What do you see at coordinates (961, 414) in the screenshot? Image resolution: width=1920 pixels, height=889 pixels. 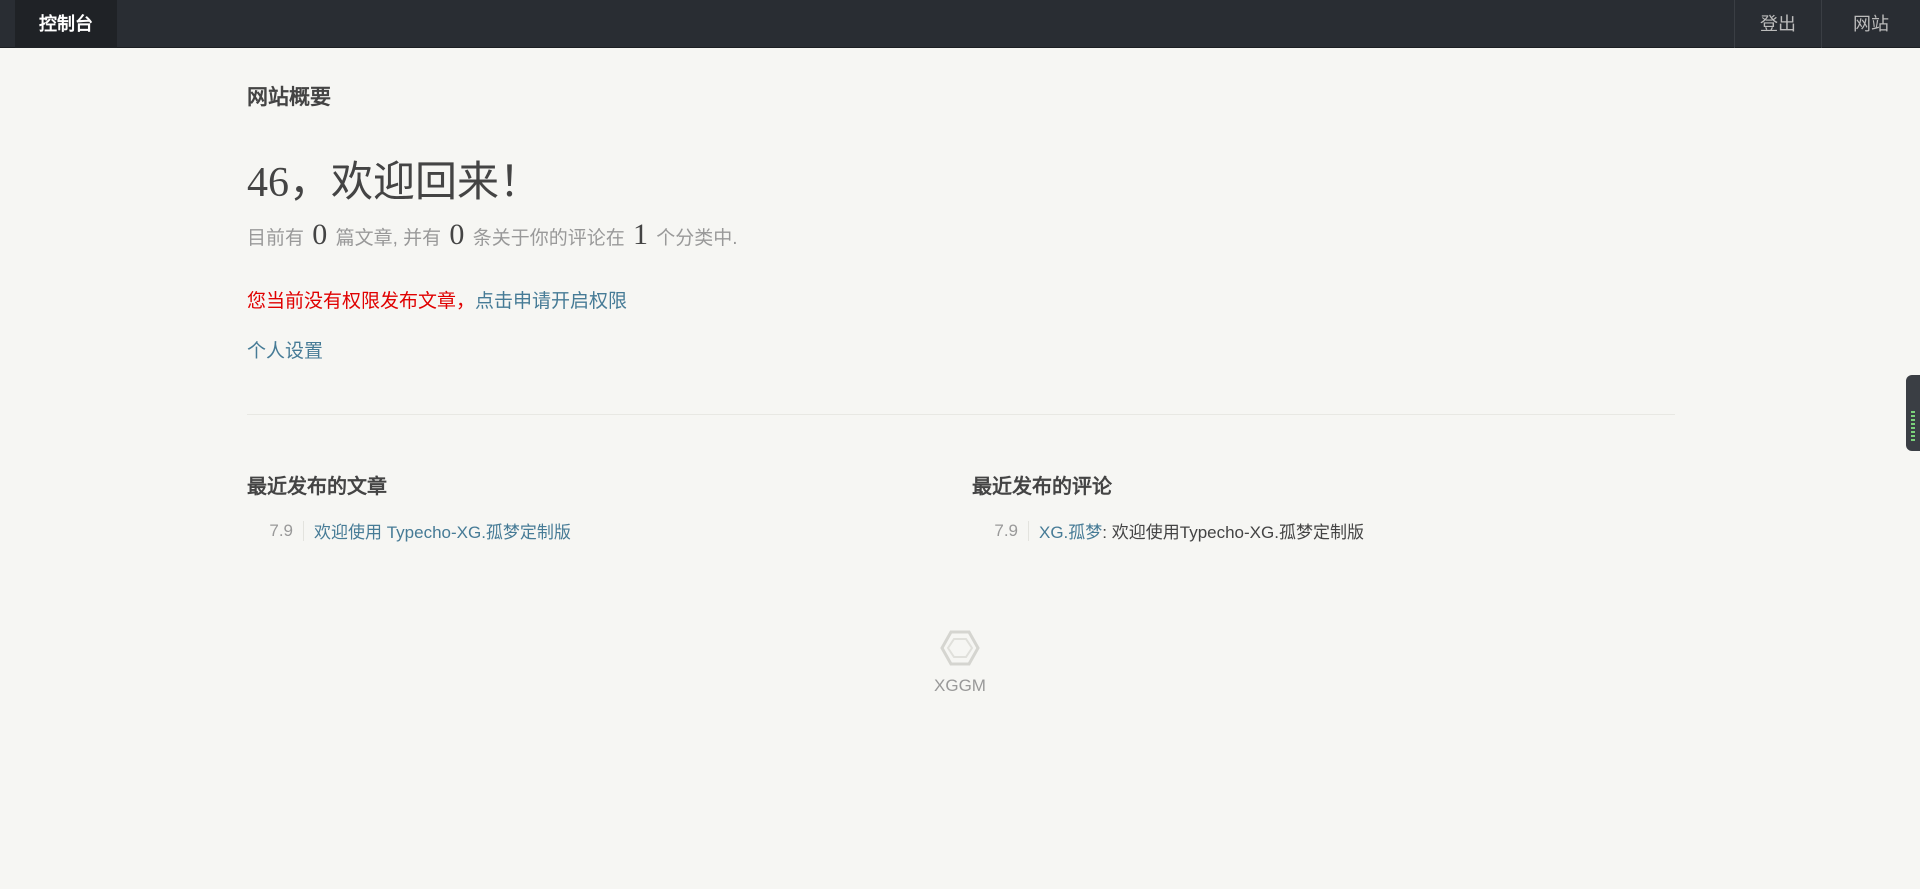 I see `divider` at bounding box center [961, 414].